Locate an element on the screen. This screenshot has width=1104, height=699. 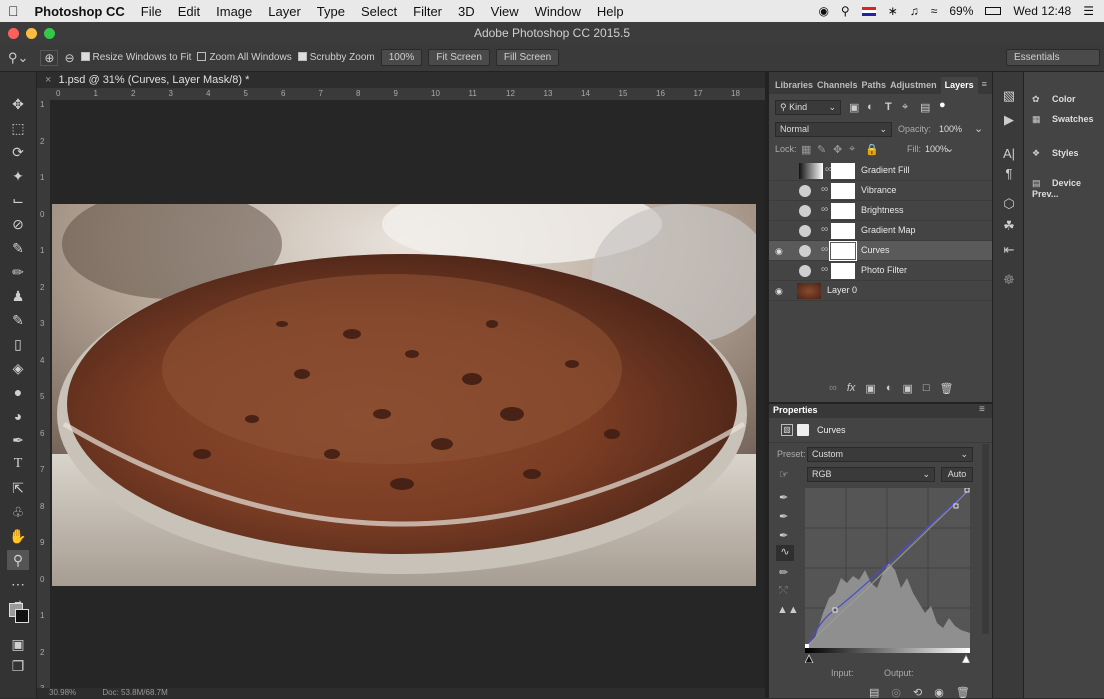
lasso-tool-icon: ⟳ is located at coordinates (18, 152).